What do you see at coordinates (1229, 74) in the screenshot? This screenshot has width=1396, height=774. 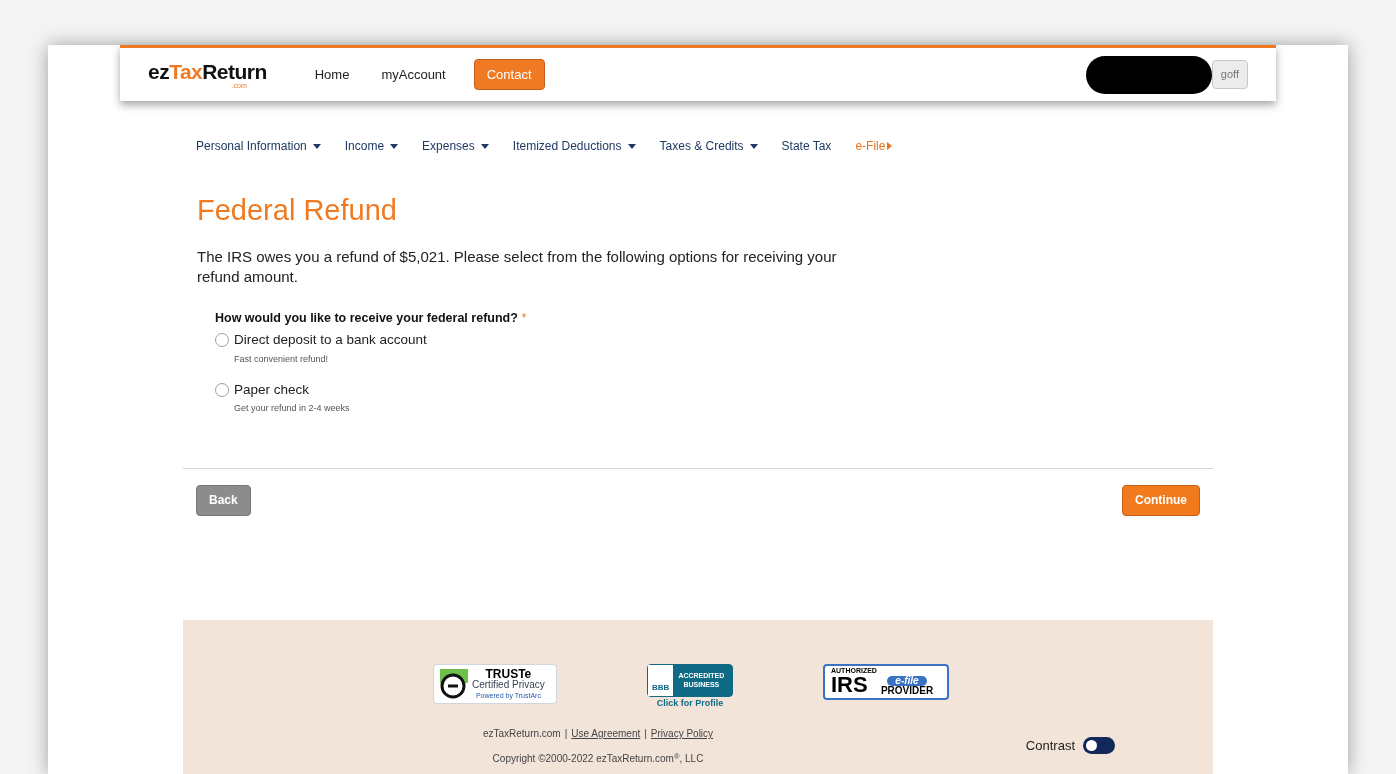 I see `logoff-button: goff` at bounding box center [1229, 74].